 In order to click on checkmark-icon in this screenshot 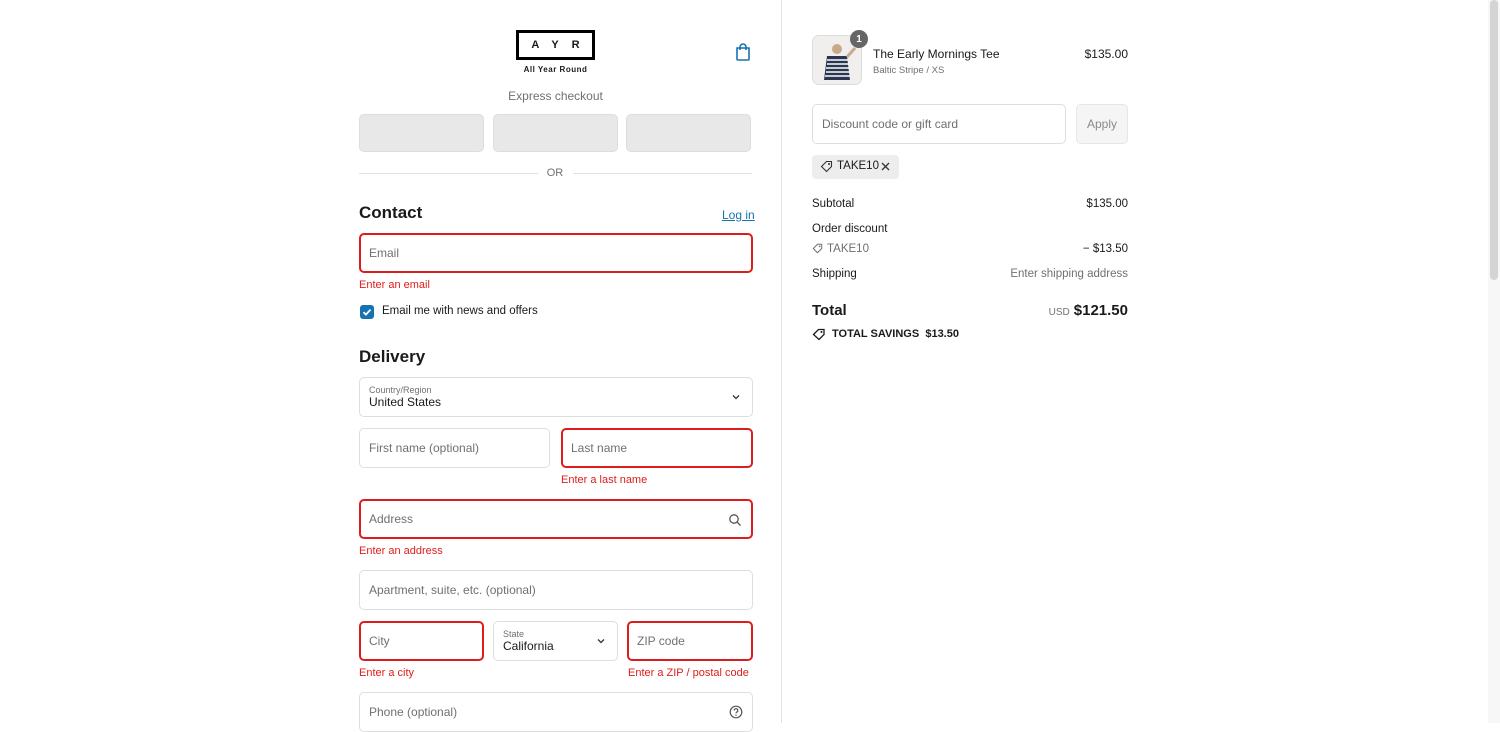, I will do `click(367, 312)`.